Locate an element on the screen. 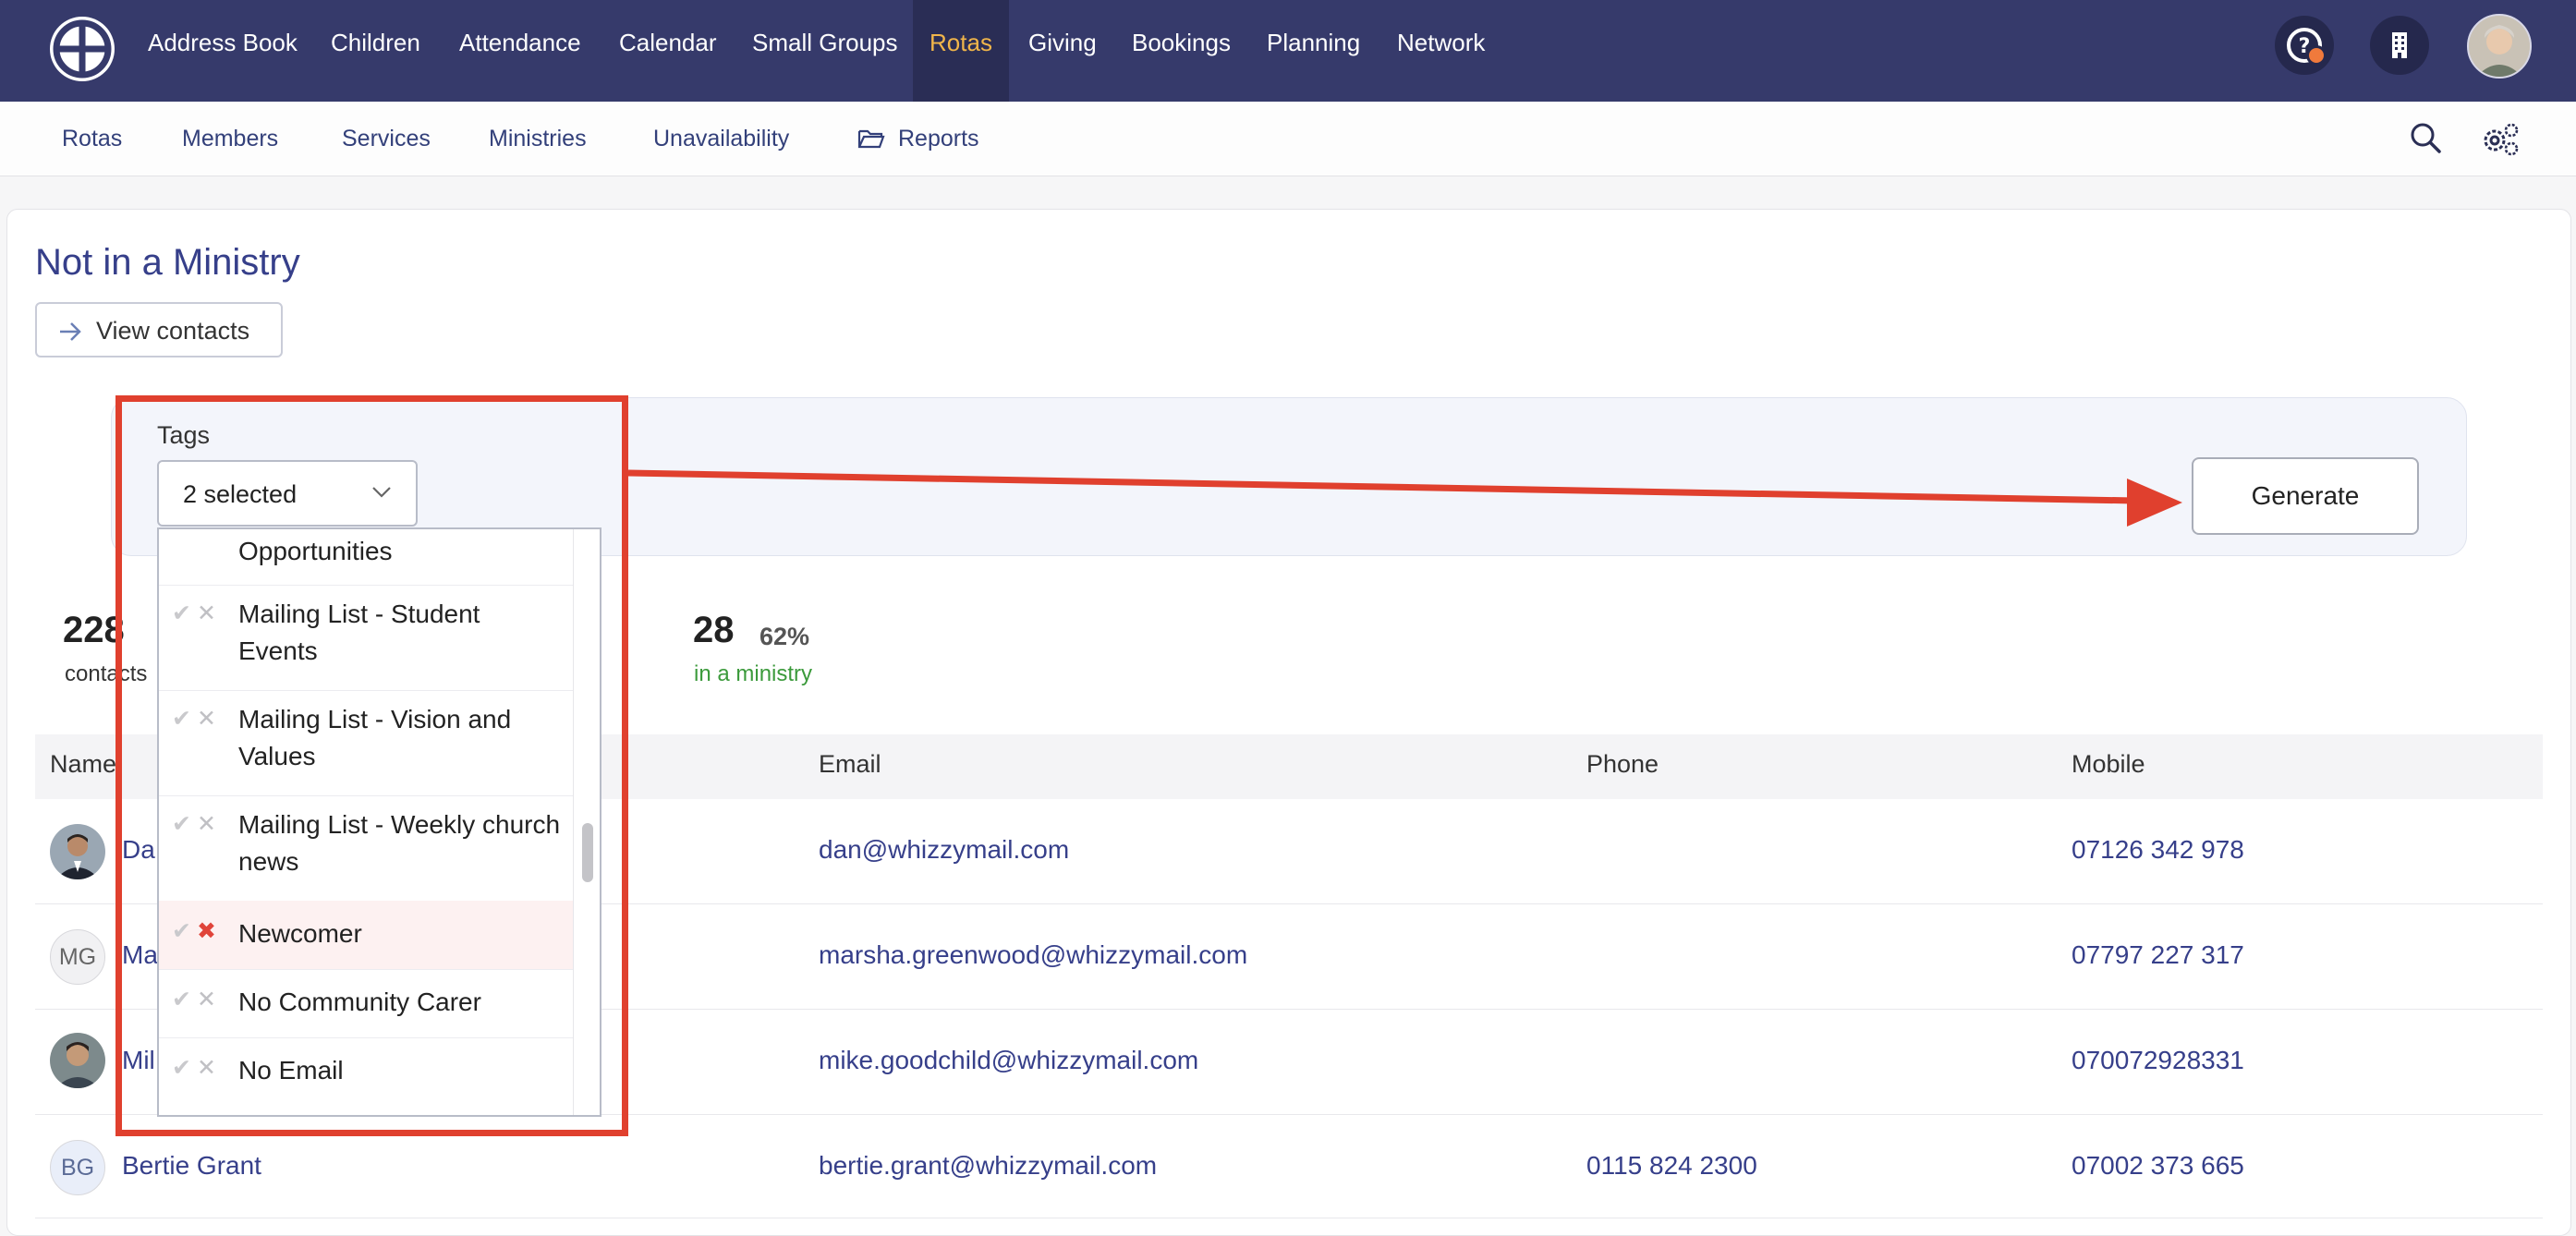 The width and height of the screenshot is (2576, 1236). contact-email: bertie.grant@whizzymail.com is located at coordinates (988, 1166).